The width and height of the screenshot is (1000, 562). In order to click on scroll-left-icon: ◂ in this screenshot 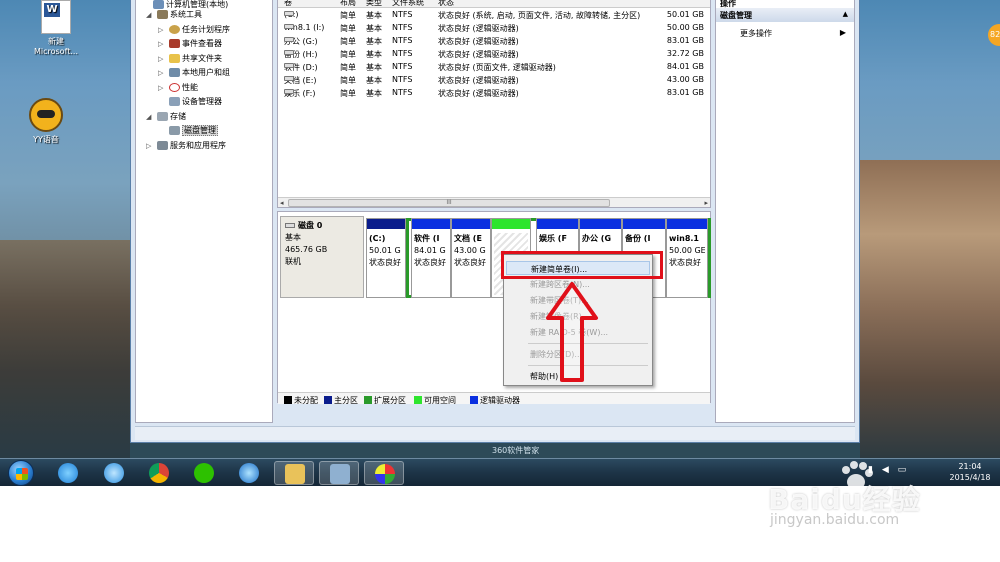, I will do `click(282, 203)`.